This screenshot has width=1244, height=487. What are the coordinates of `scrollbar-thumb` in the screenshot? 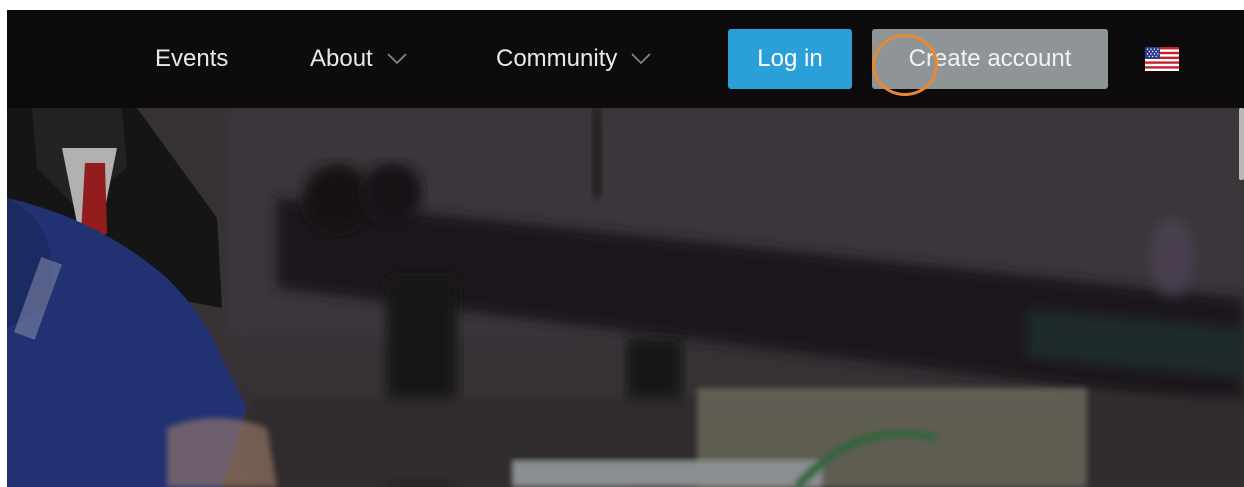 It's located at (1241, 144).